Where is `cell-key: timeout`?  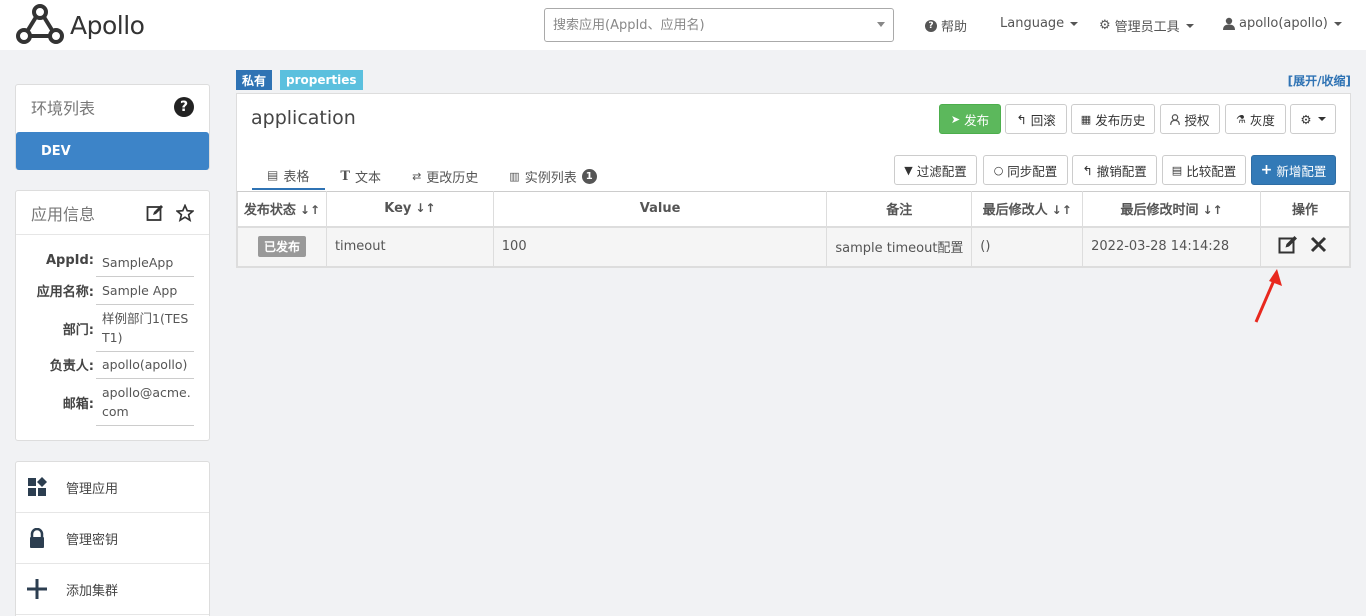 cell-key: timeout is located at coordinates (409, 246).